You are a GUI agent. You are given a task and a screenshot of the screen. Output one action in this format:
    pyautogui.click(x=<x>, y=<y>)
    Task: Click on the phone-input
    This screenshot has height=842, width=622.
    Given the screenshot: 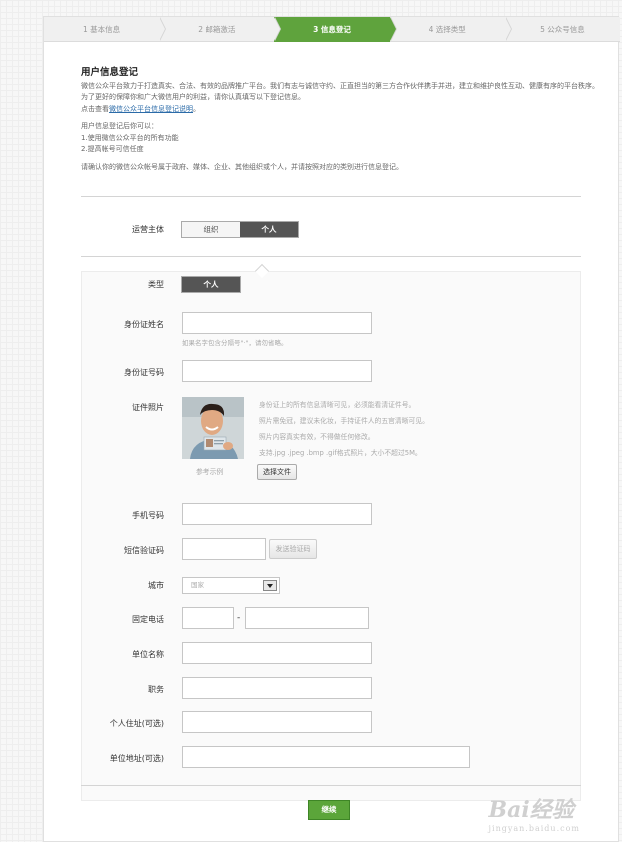 What is the action you would take?
    pyautogui.click(x=277, y=514)
    